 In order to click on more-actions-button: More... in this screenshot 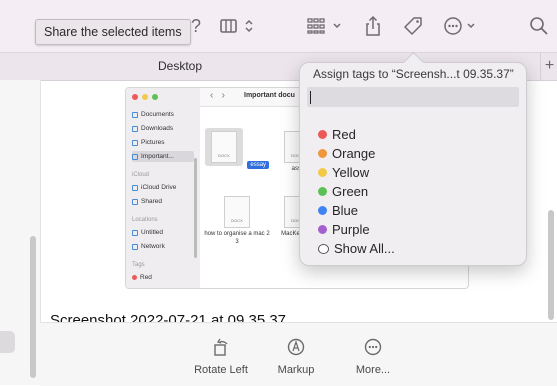, I will do `click(373, 356)`.